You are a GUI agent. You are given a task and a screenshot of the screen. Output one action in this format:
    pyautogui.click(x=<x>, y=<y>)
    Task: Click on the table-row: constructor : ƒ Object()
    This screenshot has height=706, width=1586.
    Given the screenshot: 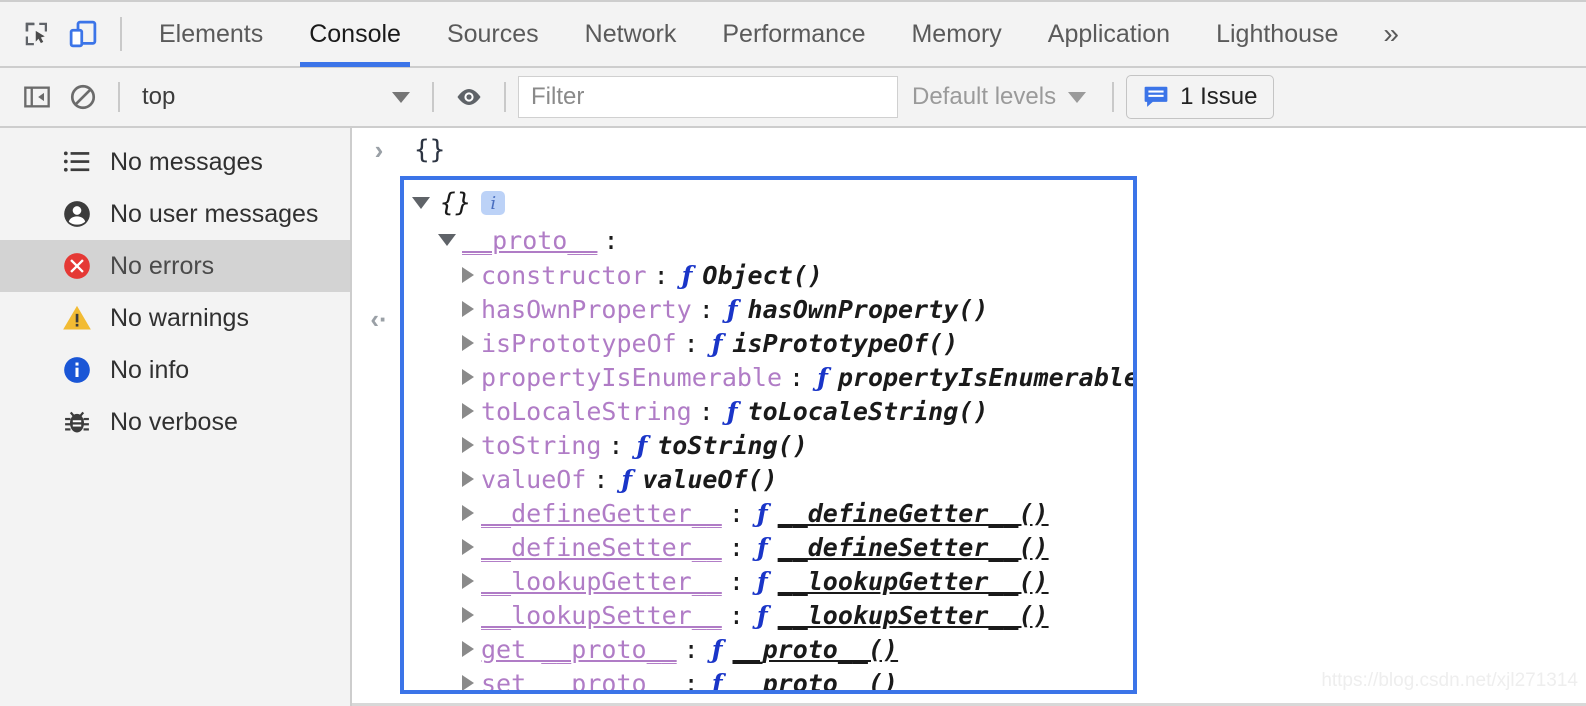 What is the action you would take?
    pyautogui.click(x=768, y=275)
    